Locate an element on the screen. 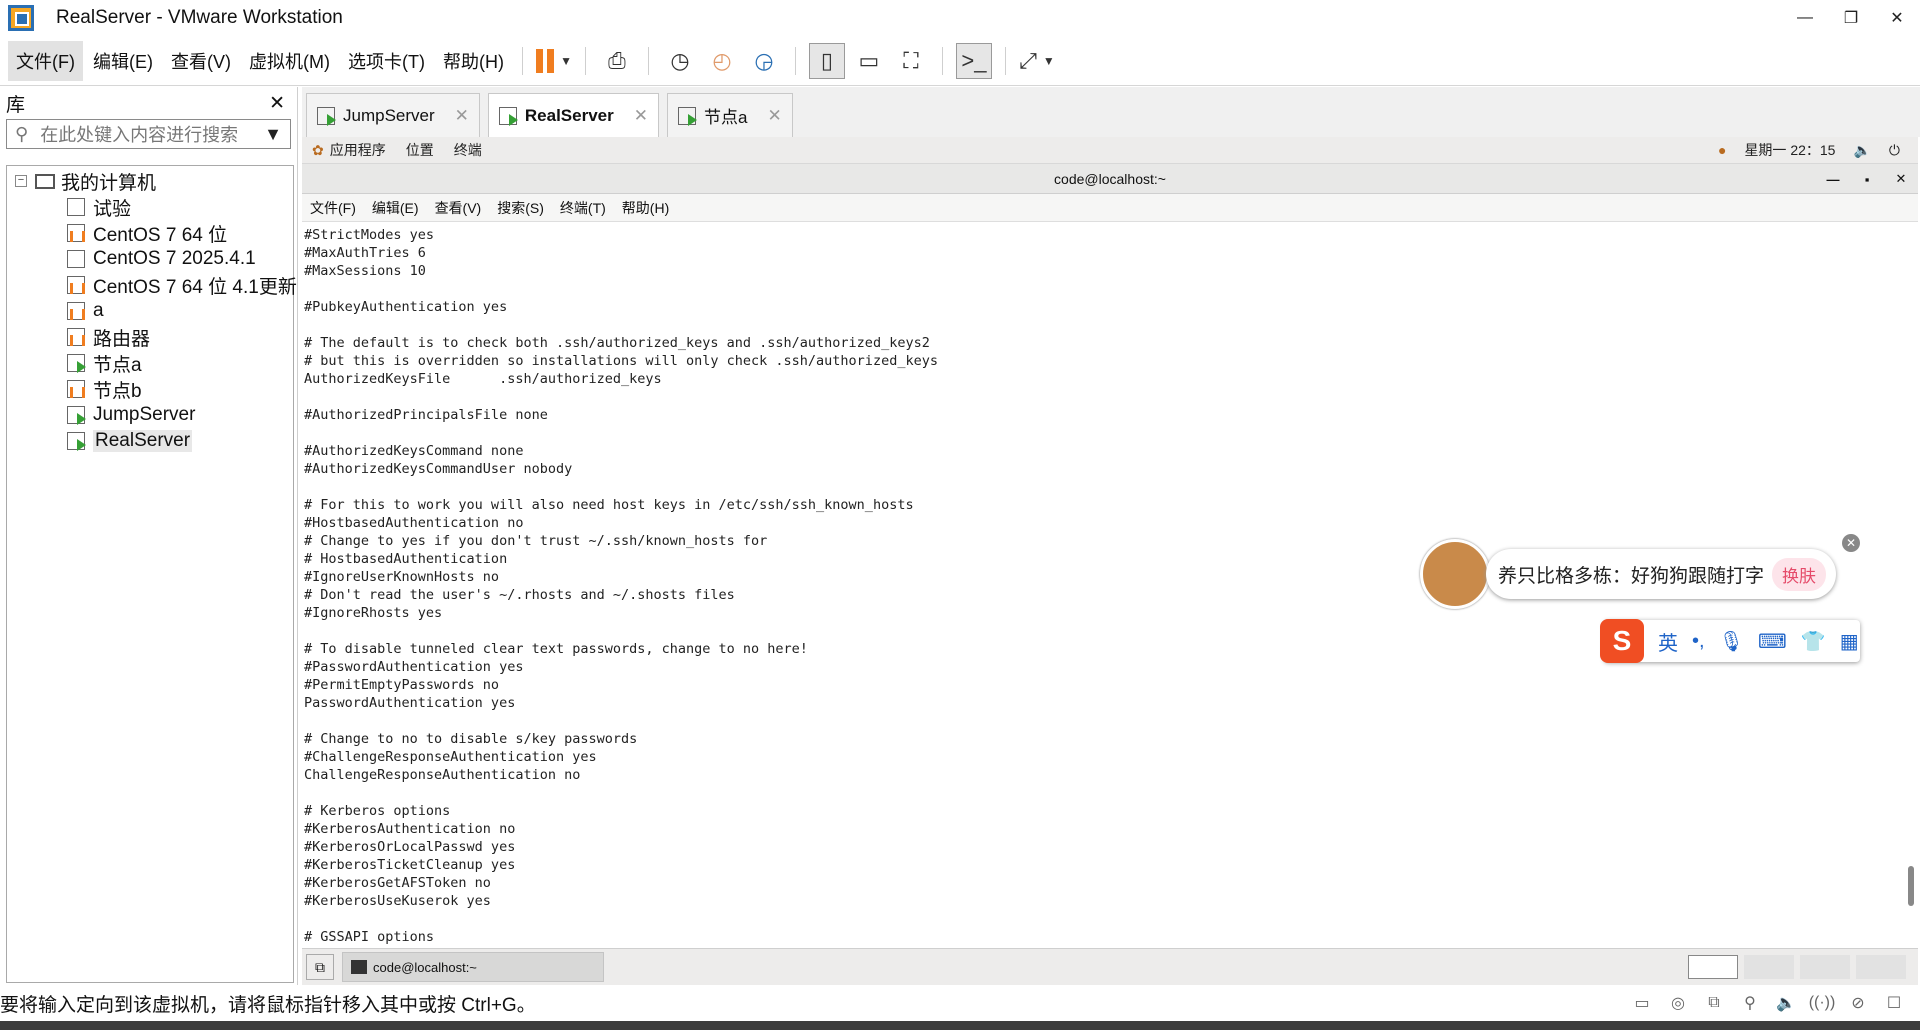 This screenshot has height=1030, width=1920. terminal-menu-terminal: 终端(T) is located at coordinates (583, 208).